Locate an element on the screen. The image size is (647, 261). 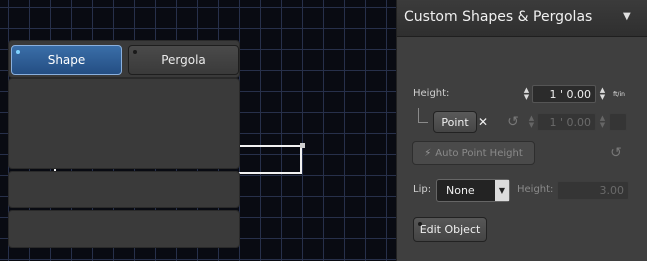
point-button: Point is located at coordinates (455, 122).